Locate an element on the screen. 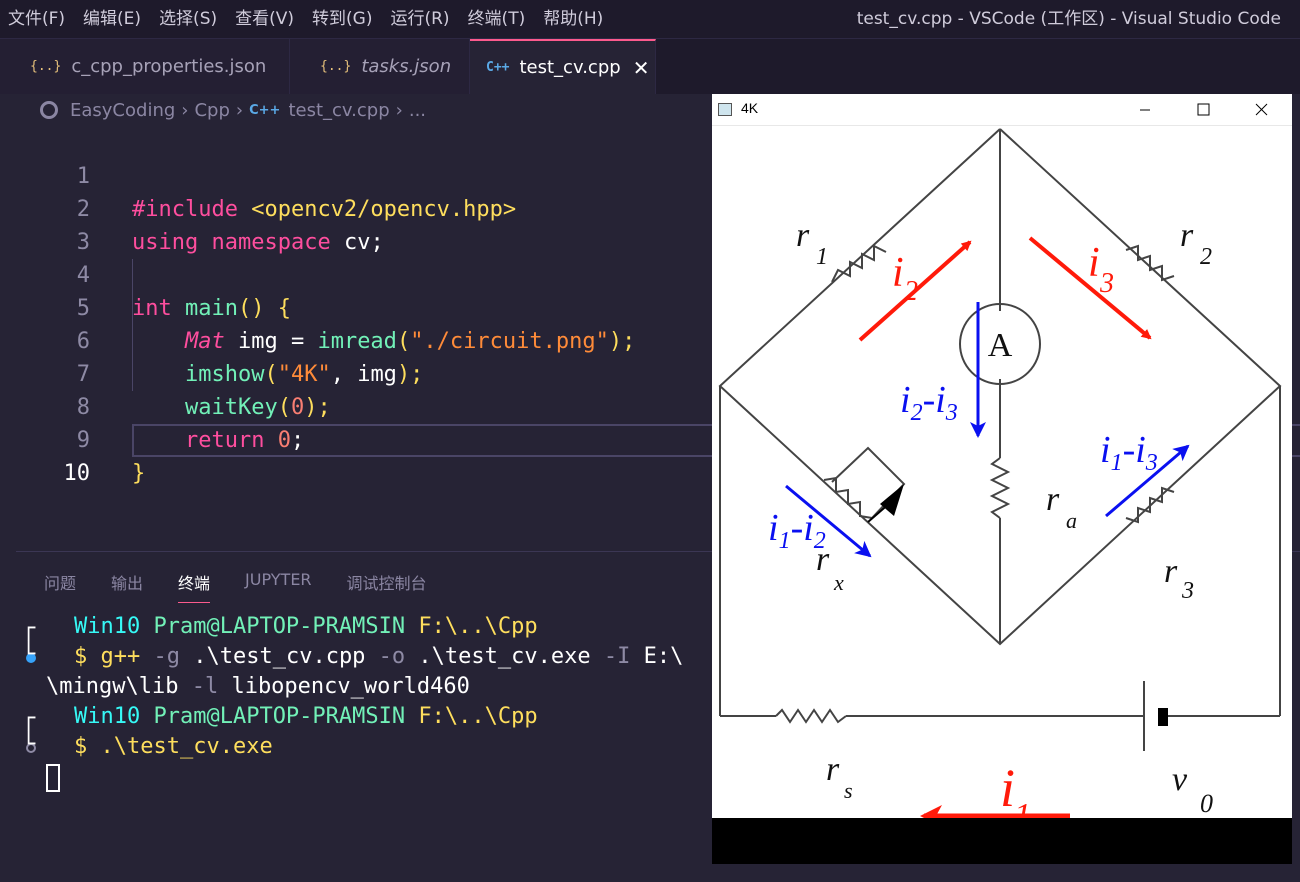 The width and height of the screenshot is (1300, 882). terminal-command-cont: \mingw\lib -l libopencv_world460 is located at coordinates (258, 687).